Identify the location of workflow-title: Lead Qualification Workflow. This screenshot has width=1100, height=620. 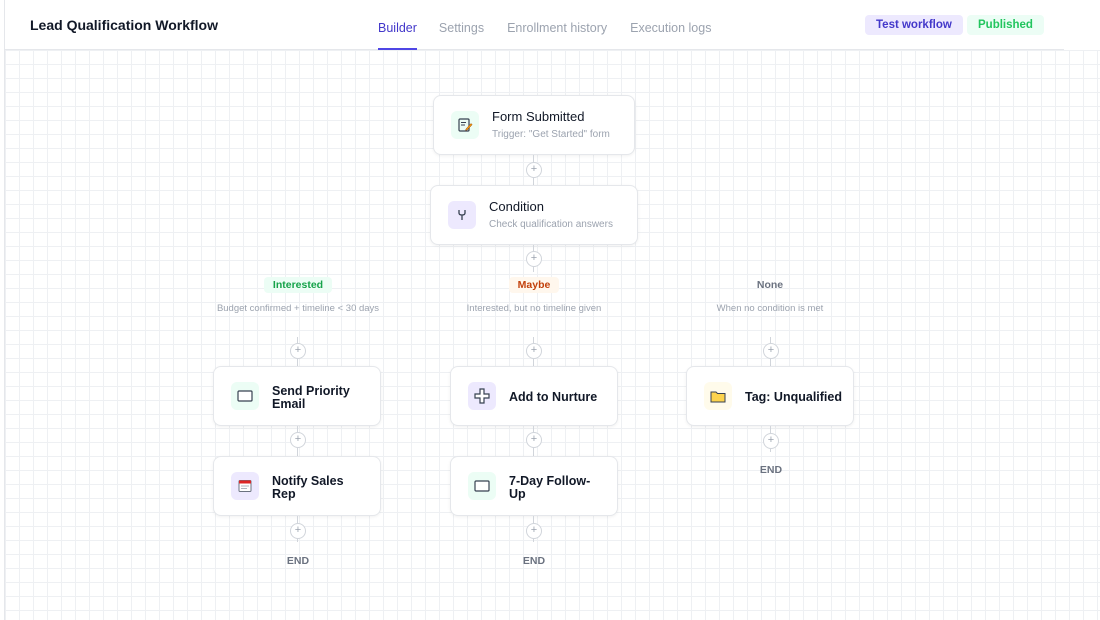
(124, 25).